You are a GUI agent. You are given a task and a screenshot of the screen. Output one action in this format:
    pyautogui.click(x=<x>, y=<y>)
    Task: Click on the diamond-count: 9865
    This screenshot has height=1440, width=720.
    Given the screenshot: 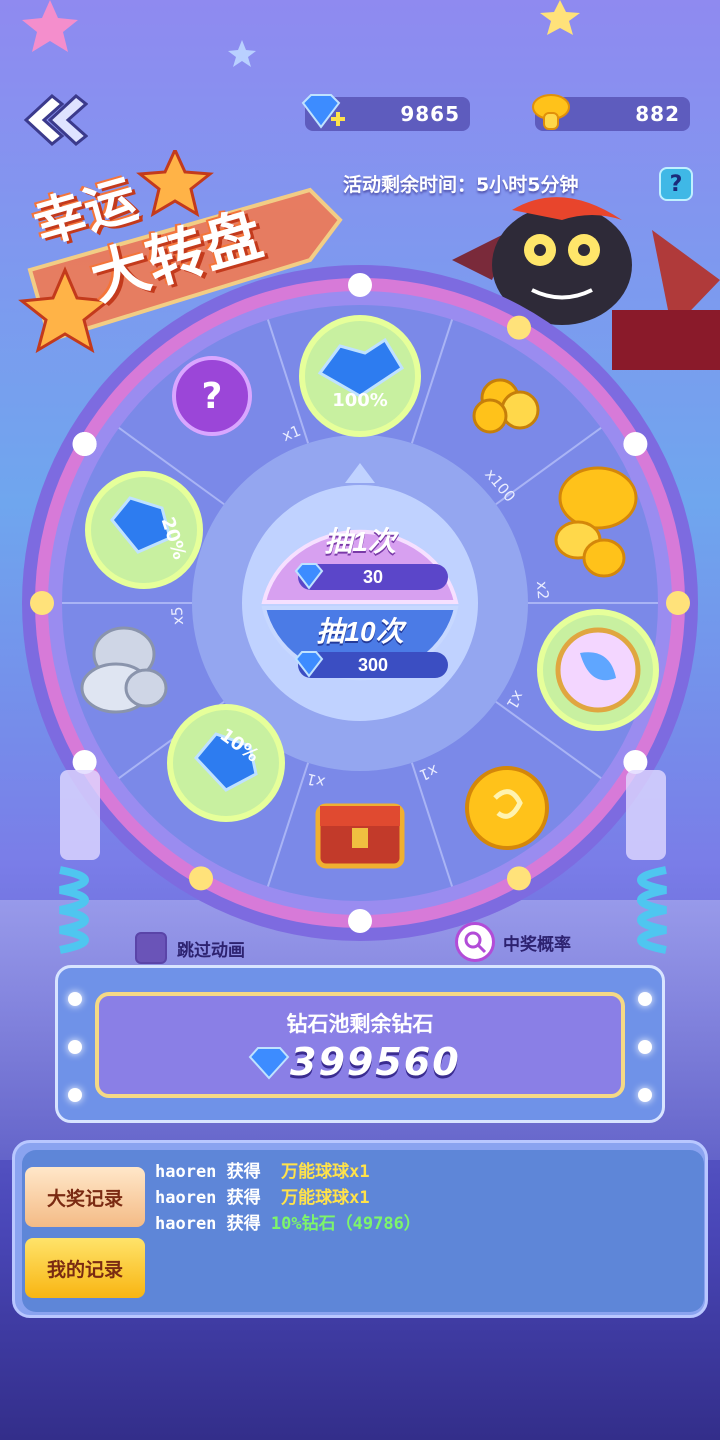 What is the action you would take?
    pyautogui.click(x=430, y=114)
    